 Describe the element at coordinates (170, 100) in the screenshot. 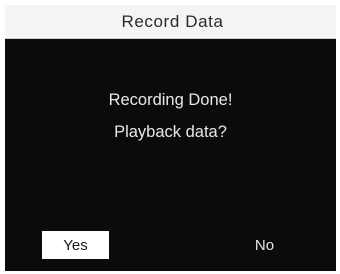

I see `dialog-message-line-1: Recording Done!` at that location.